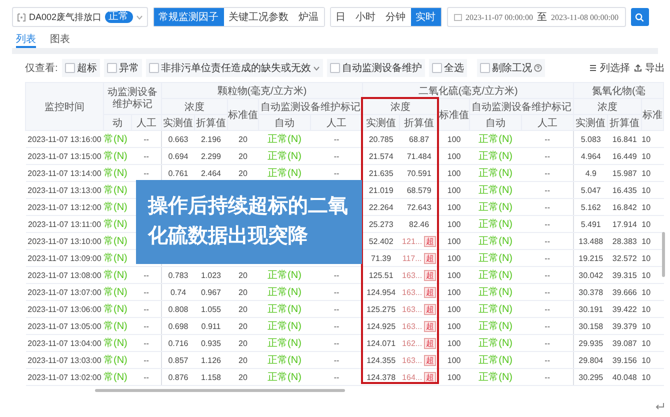 This screenshot has height=417, width=670. Describe the element at coordinates (211, 139) in the screenshot. I see `table-cell: 2.196` at that location.